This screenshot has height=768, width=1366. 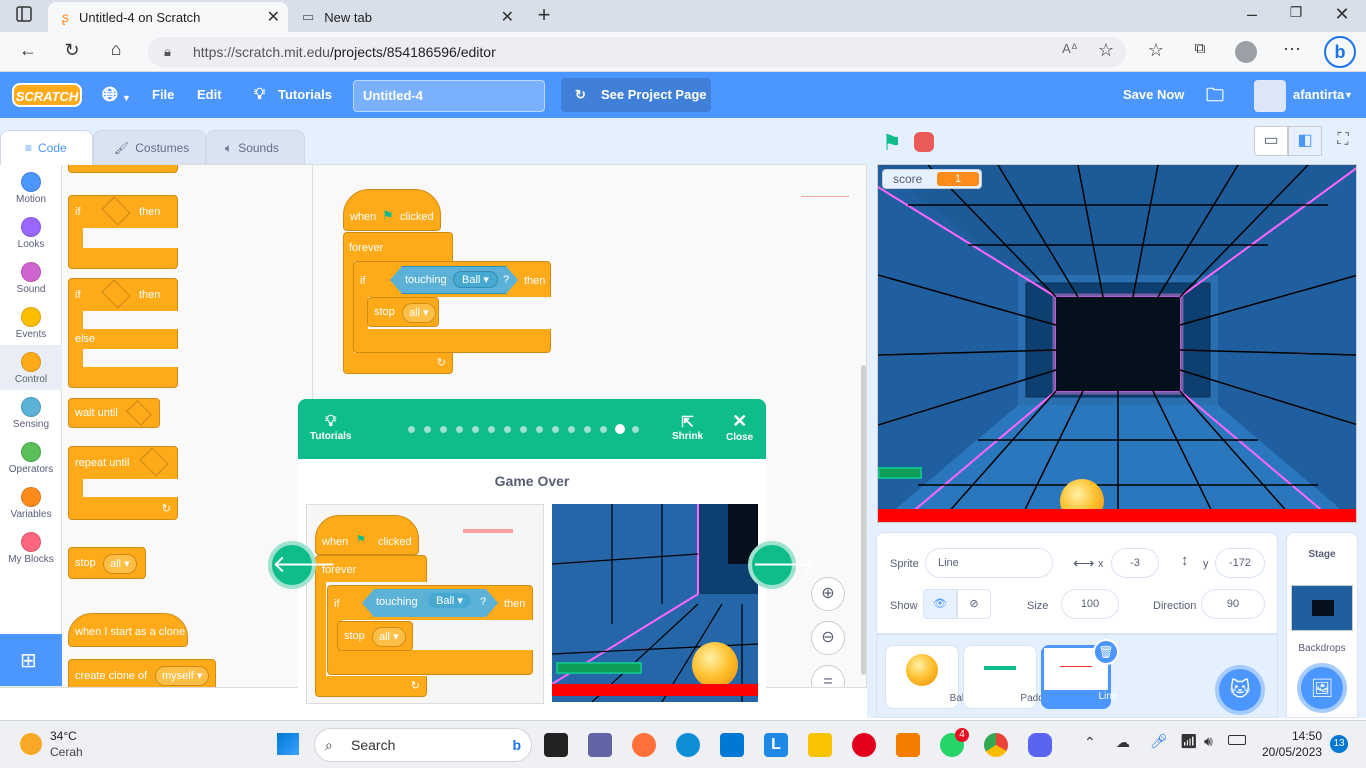 What do you see at coordinates (163, 95) in the screenshot?
I see `menu-file: File` at bounding box center [163, 95].